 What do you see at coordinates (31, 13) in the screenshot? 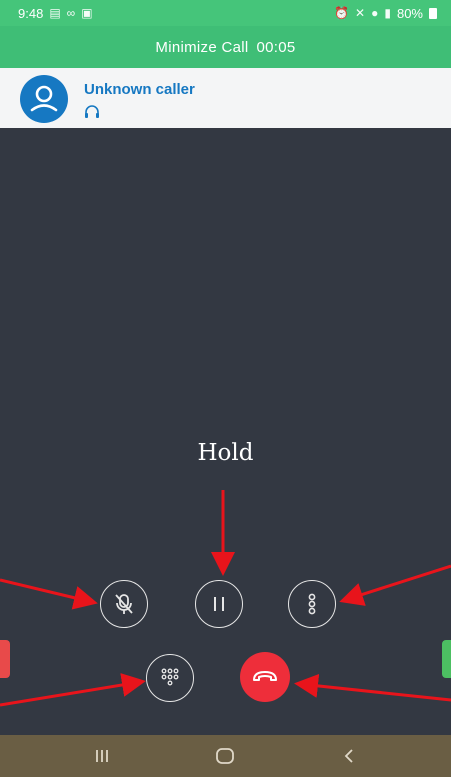
I see `status-time: 9:48` at bounding box center [31, 13].